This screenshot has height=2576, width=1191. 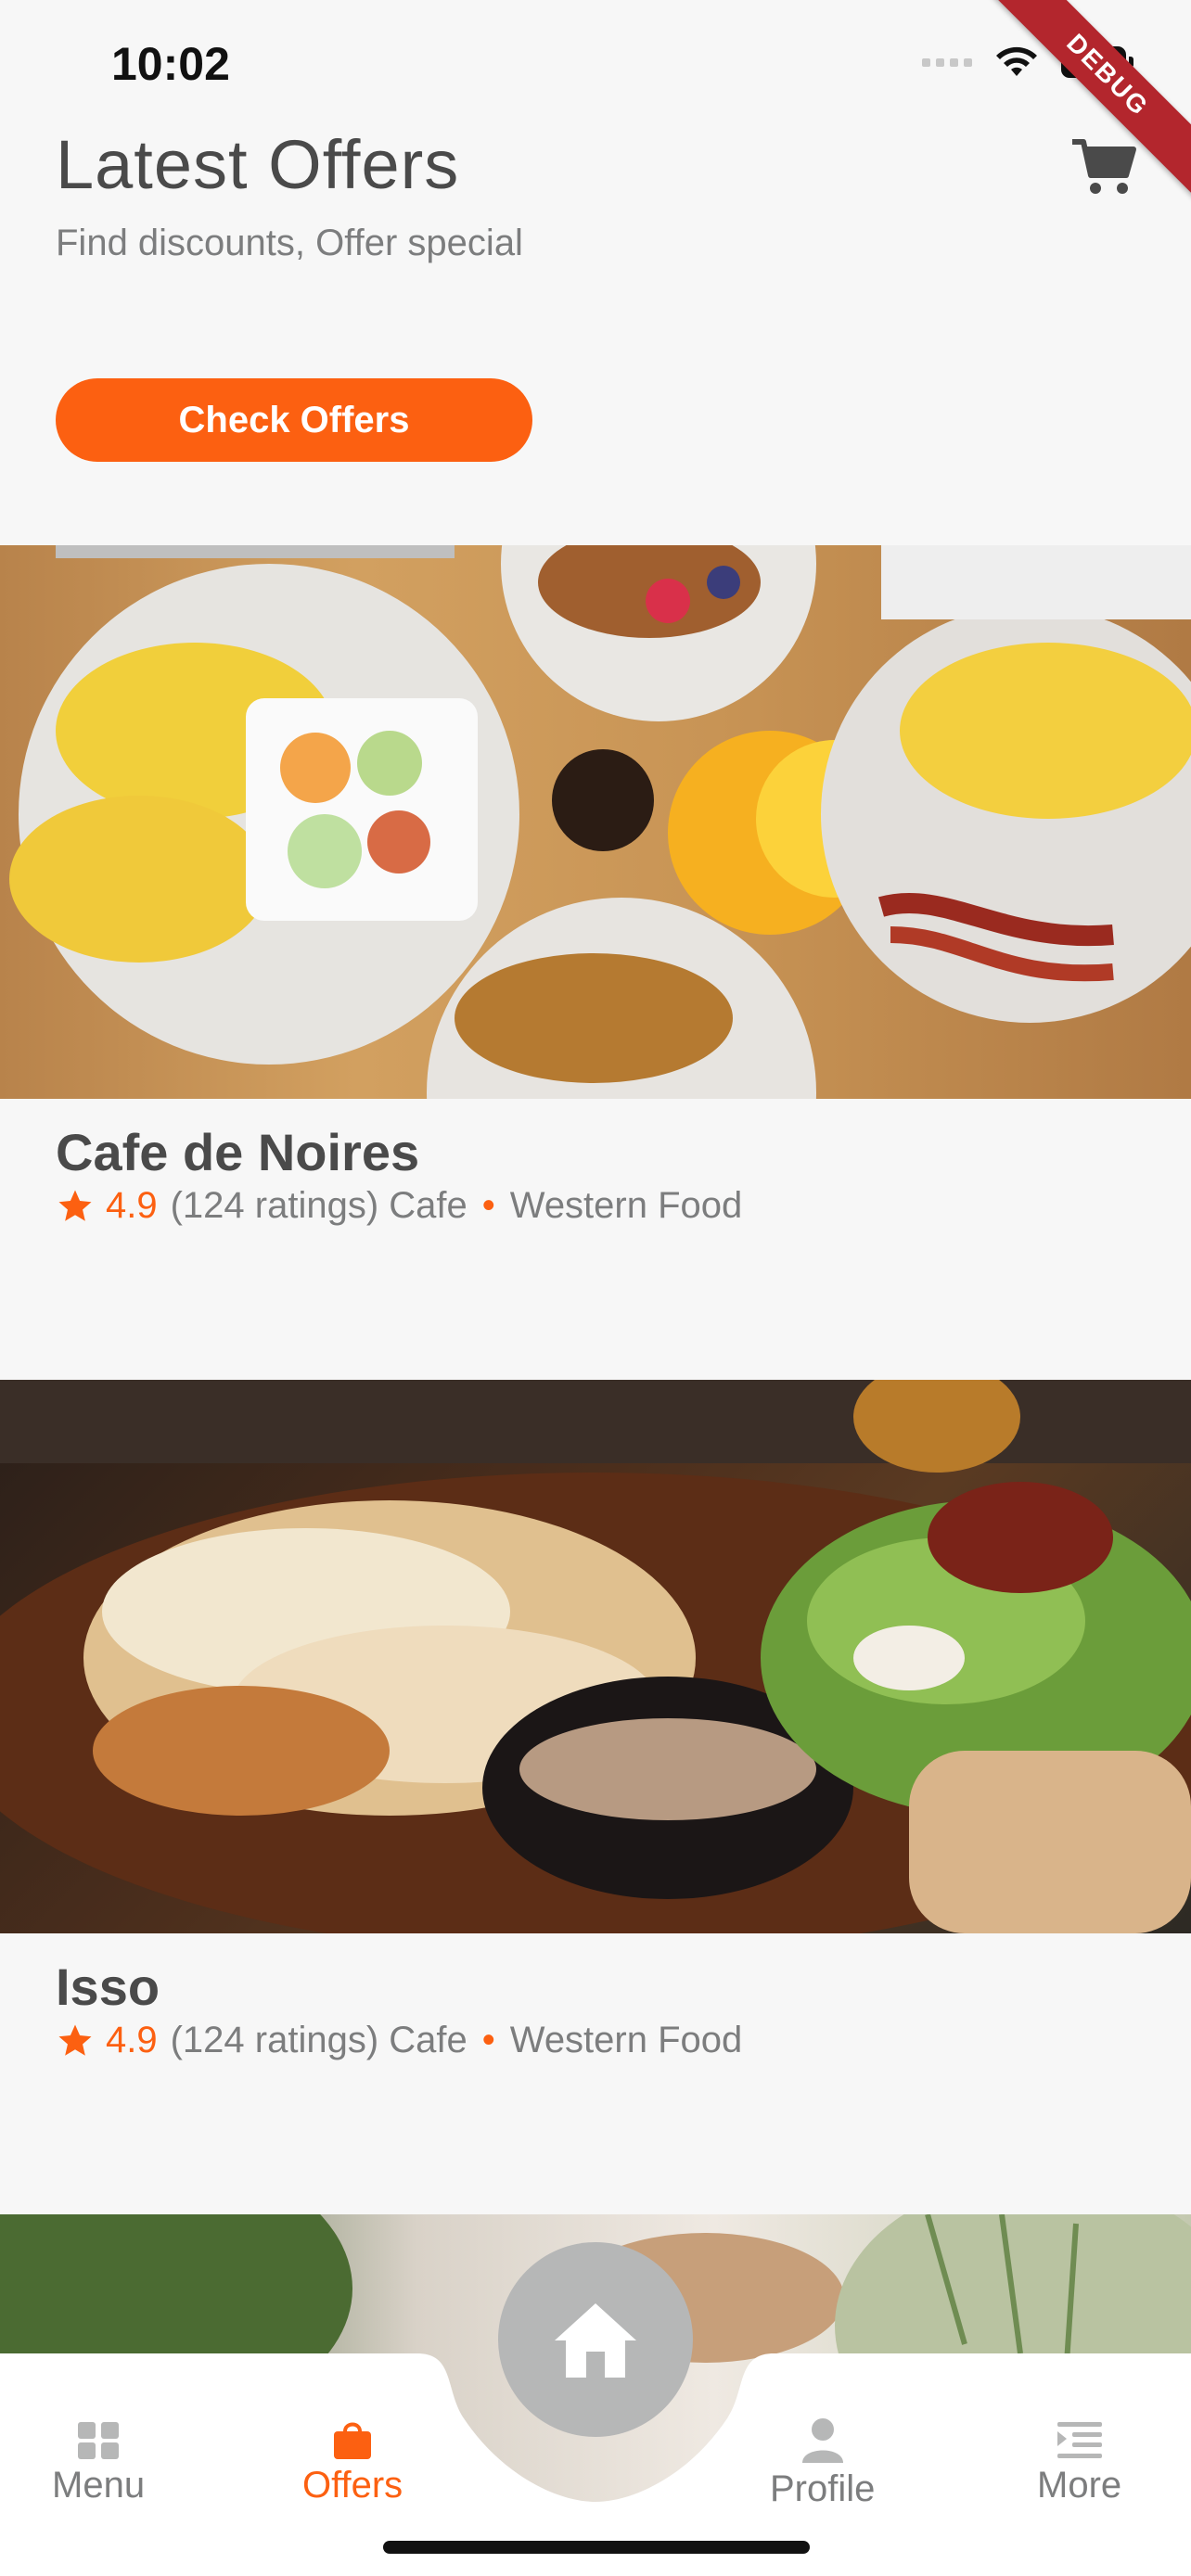 What do you see at coordinates (99, 2486) in the screenshot?
I see `tab-label: Menu` at bounding box center [99, 2486].